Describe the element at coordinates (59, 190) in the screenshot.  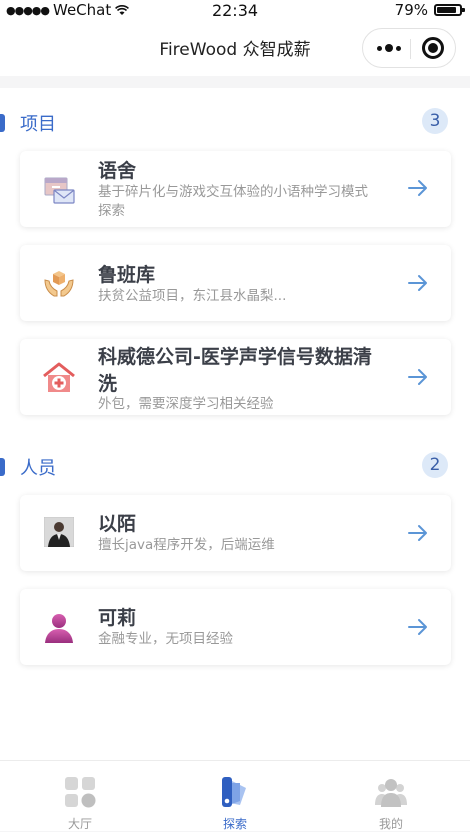
I see `mail-box-icon` at that location.